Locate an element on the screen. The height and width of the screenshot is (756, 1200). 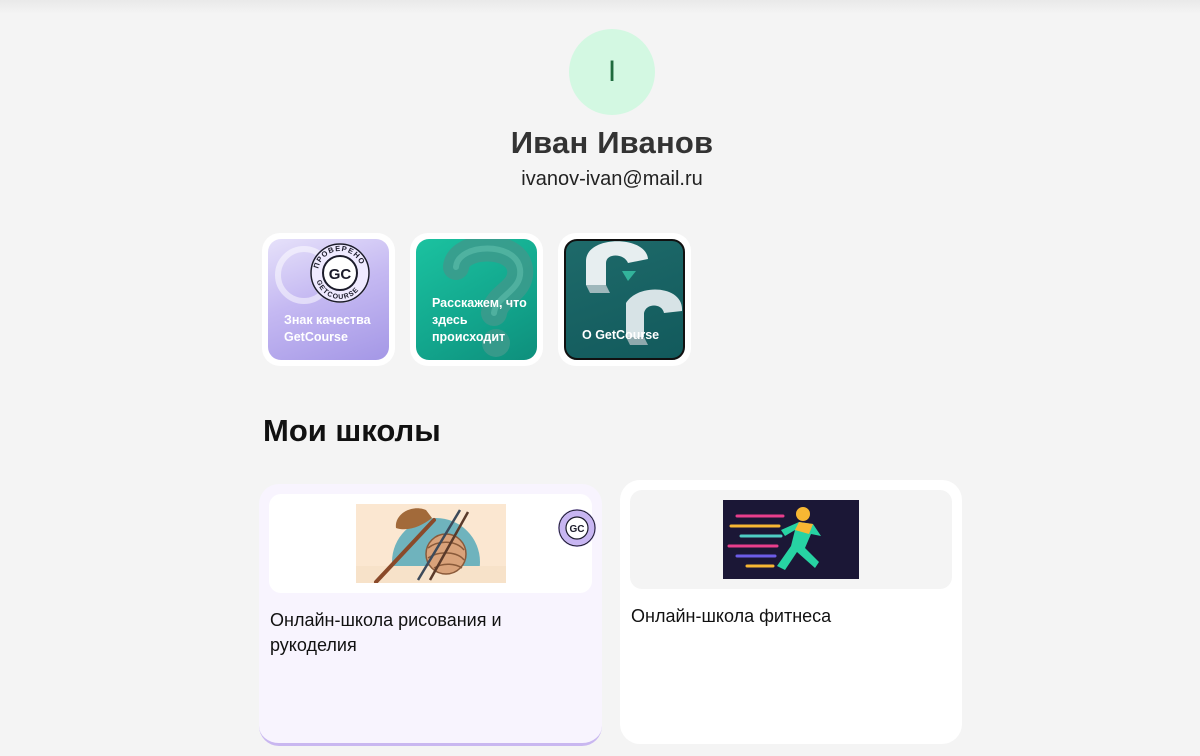
user-name: Иван Иванов is located at coordinates (612, 142).